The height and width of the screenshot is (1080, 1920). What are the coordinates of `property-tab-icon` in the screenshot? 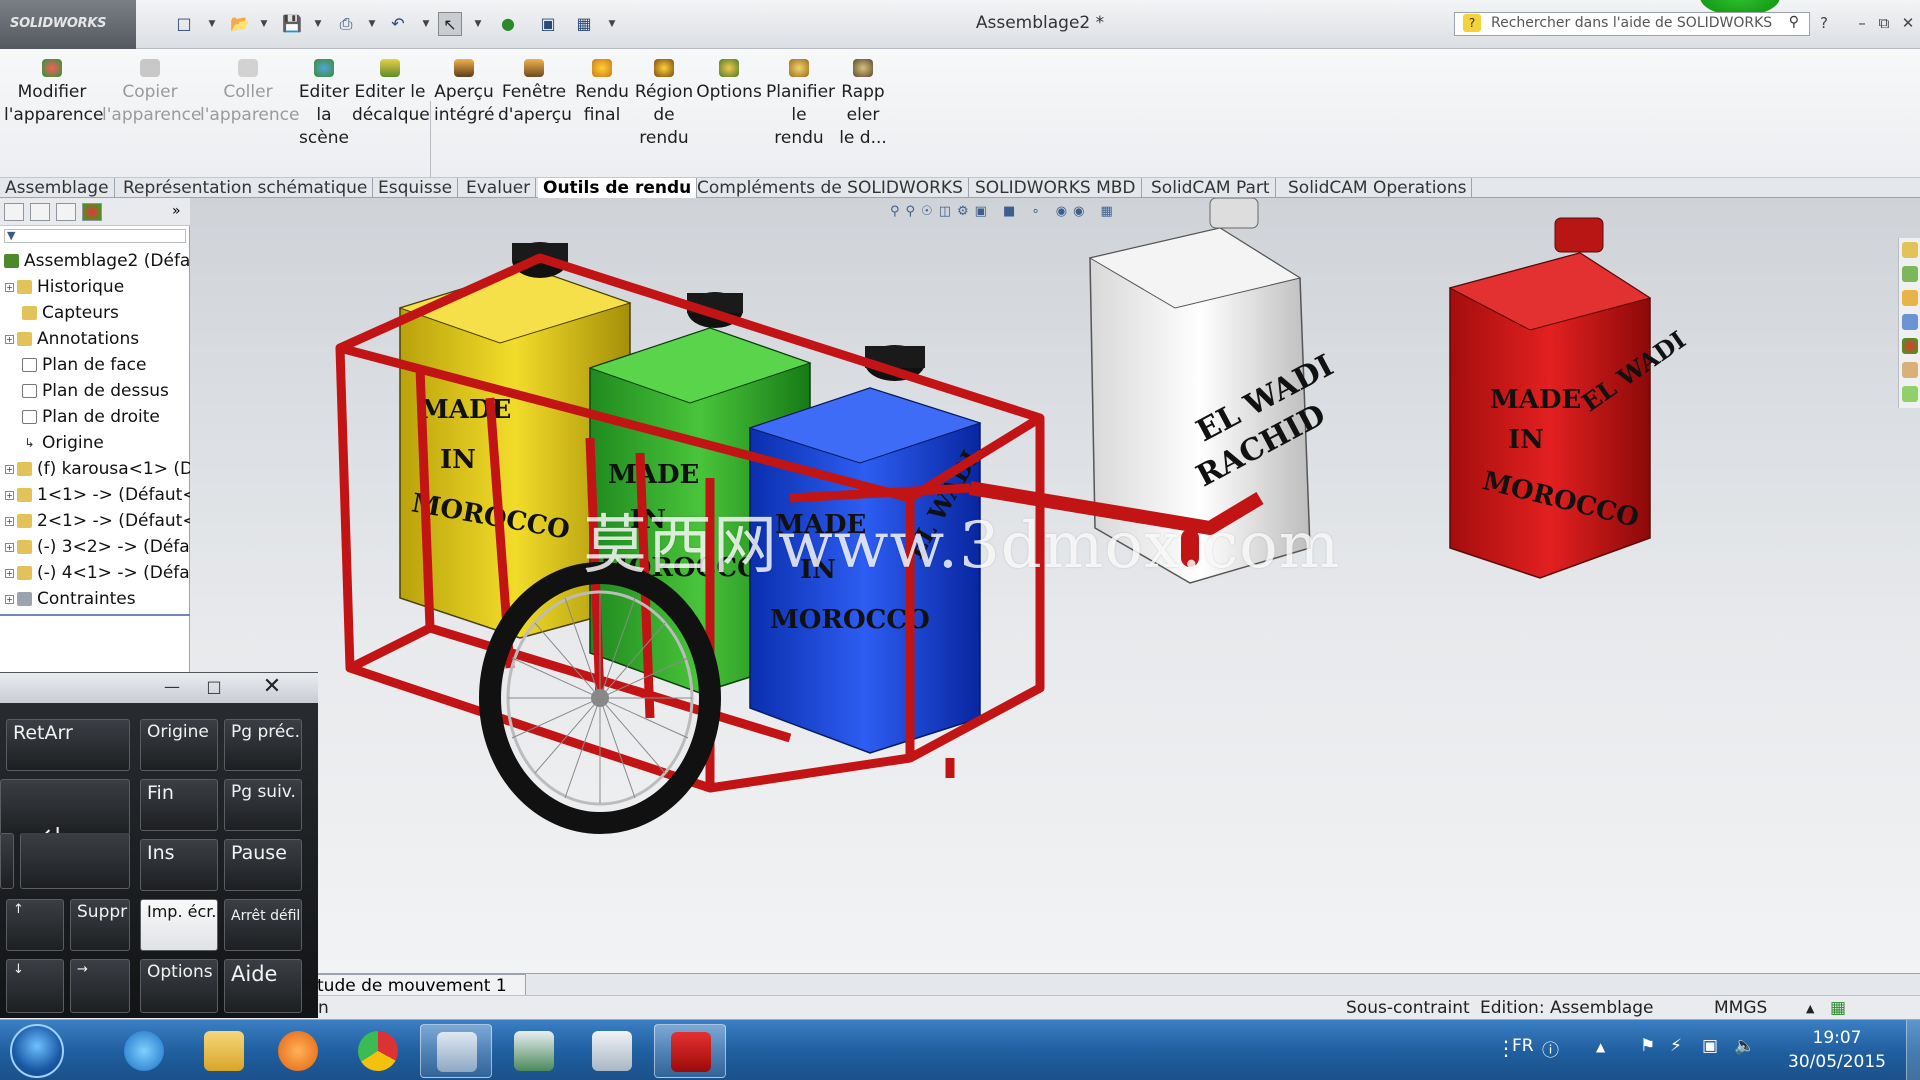 It's located at (40, 212).